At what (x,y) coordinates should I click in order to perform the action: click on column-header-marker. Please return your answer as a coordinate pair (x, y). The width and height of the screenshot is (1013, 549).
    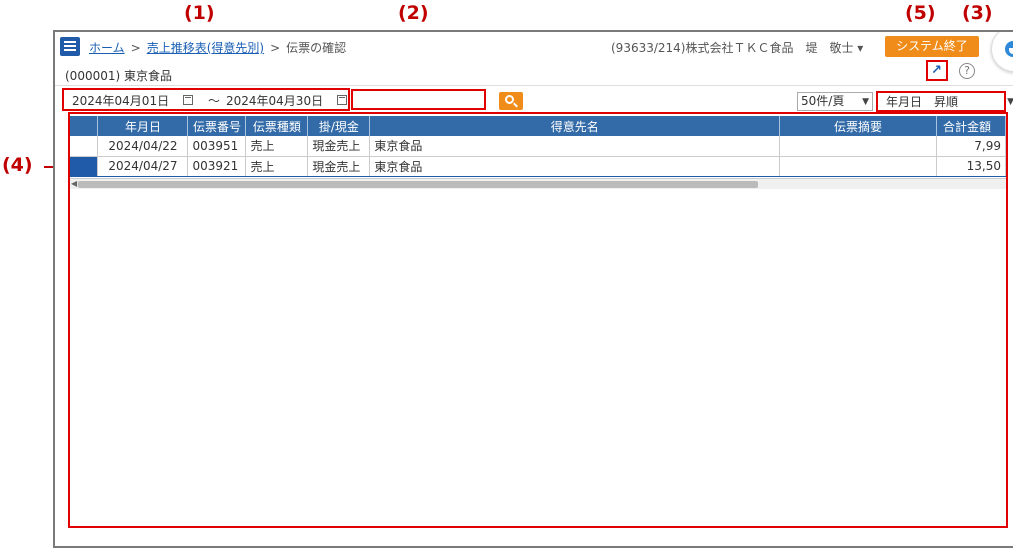
    Looking at the image, I should click on (84, 126).